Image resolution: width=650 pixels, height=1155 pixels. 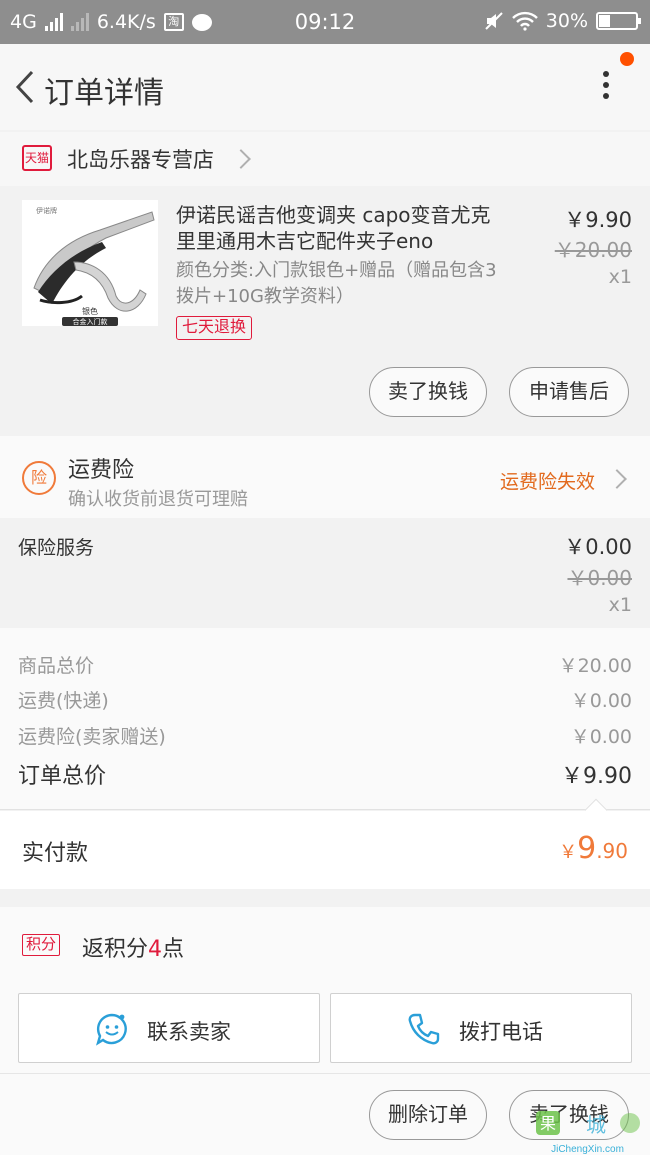 I want to click on actual-payment-amount: ￥9.90, so click(x=593, y=848).